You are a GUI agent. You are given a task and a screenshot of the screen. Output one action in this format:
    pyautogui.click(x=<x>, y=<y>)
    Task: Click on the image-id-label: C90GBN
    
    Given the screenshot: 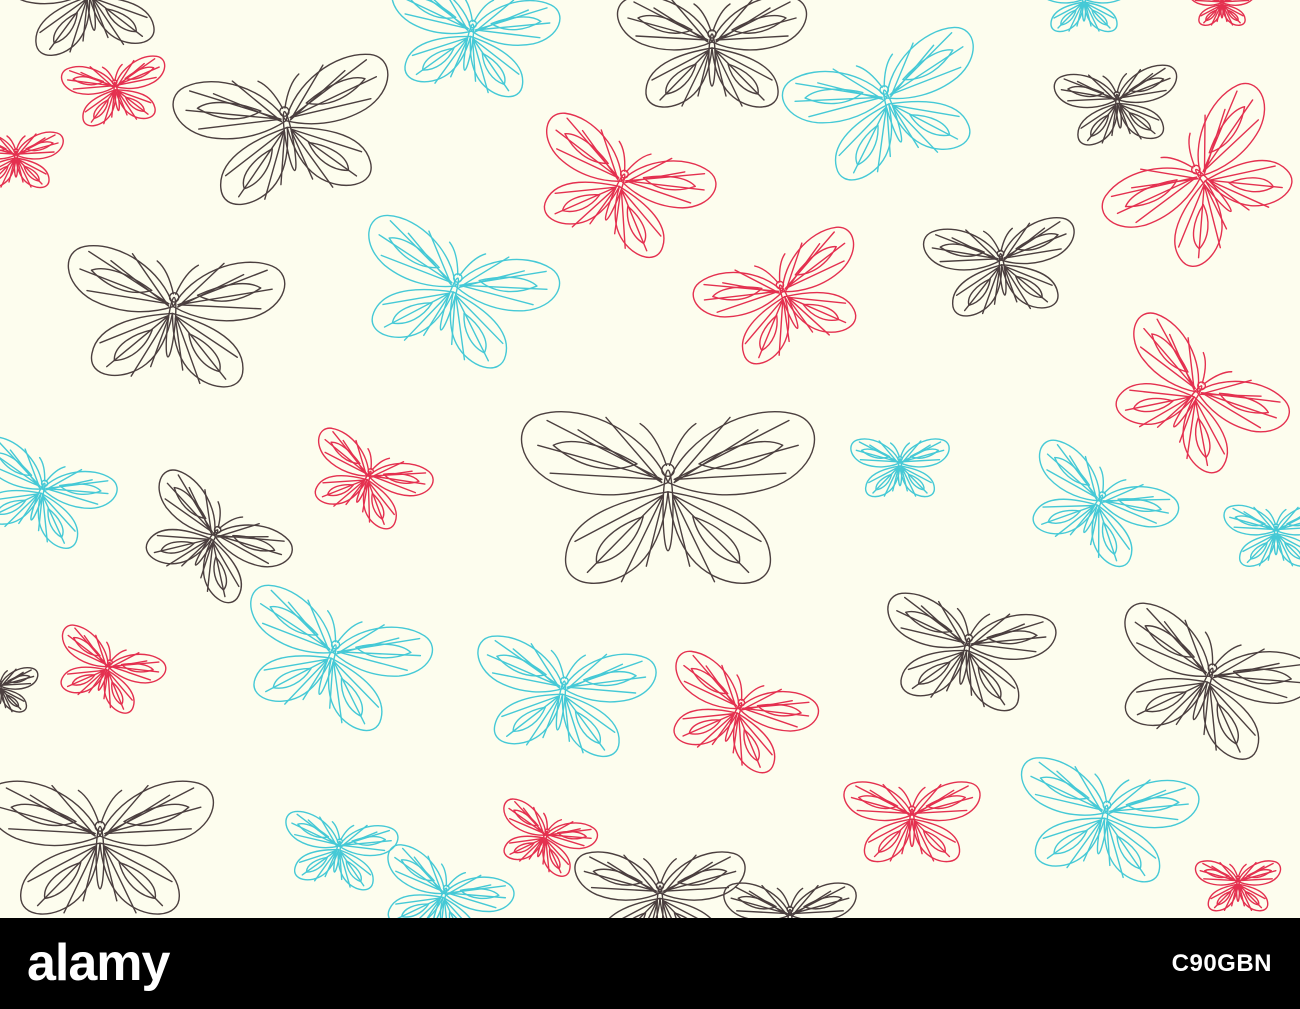 What is the action you would take?
    pyautogui.click(x=1221, y=963)
    